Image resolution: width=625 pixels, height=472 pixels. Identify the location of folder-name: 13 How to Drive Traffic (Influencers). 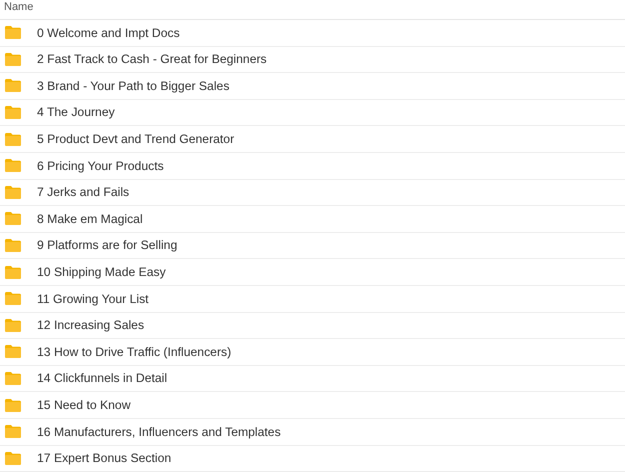
(134, 352).